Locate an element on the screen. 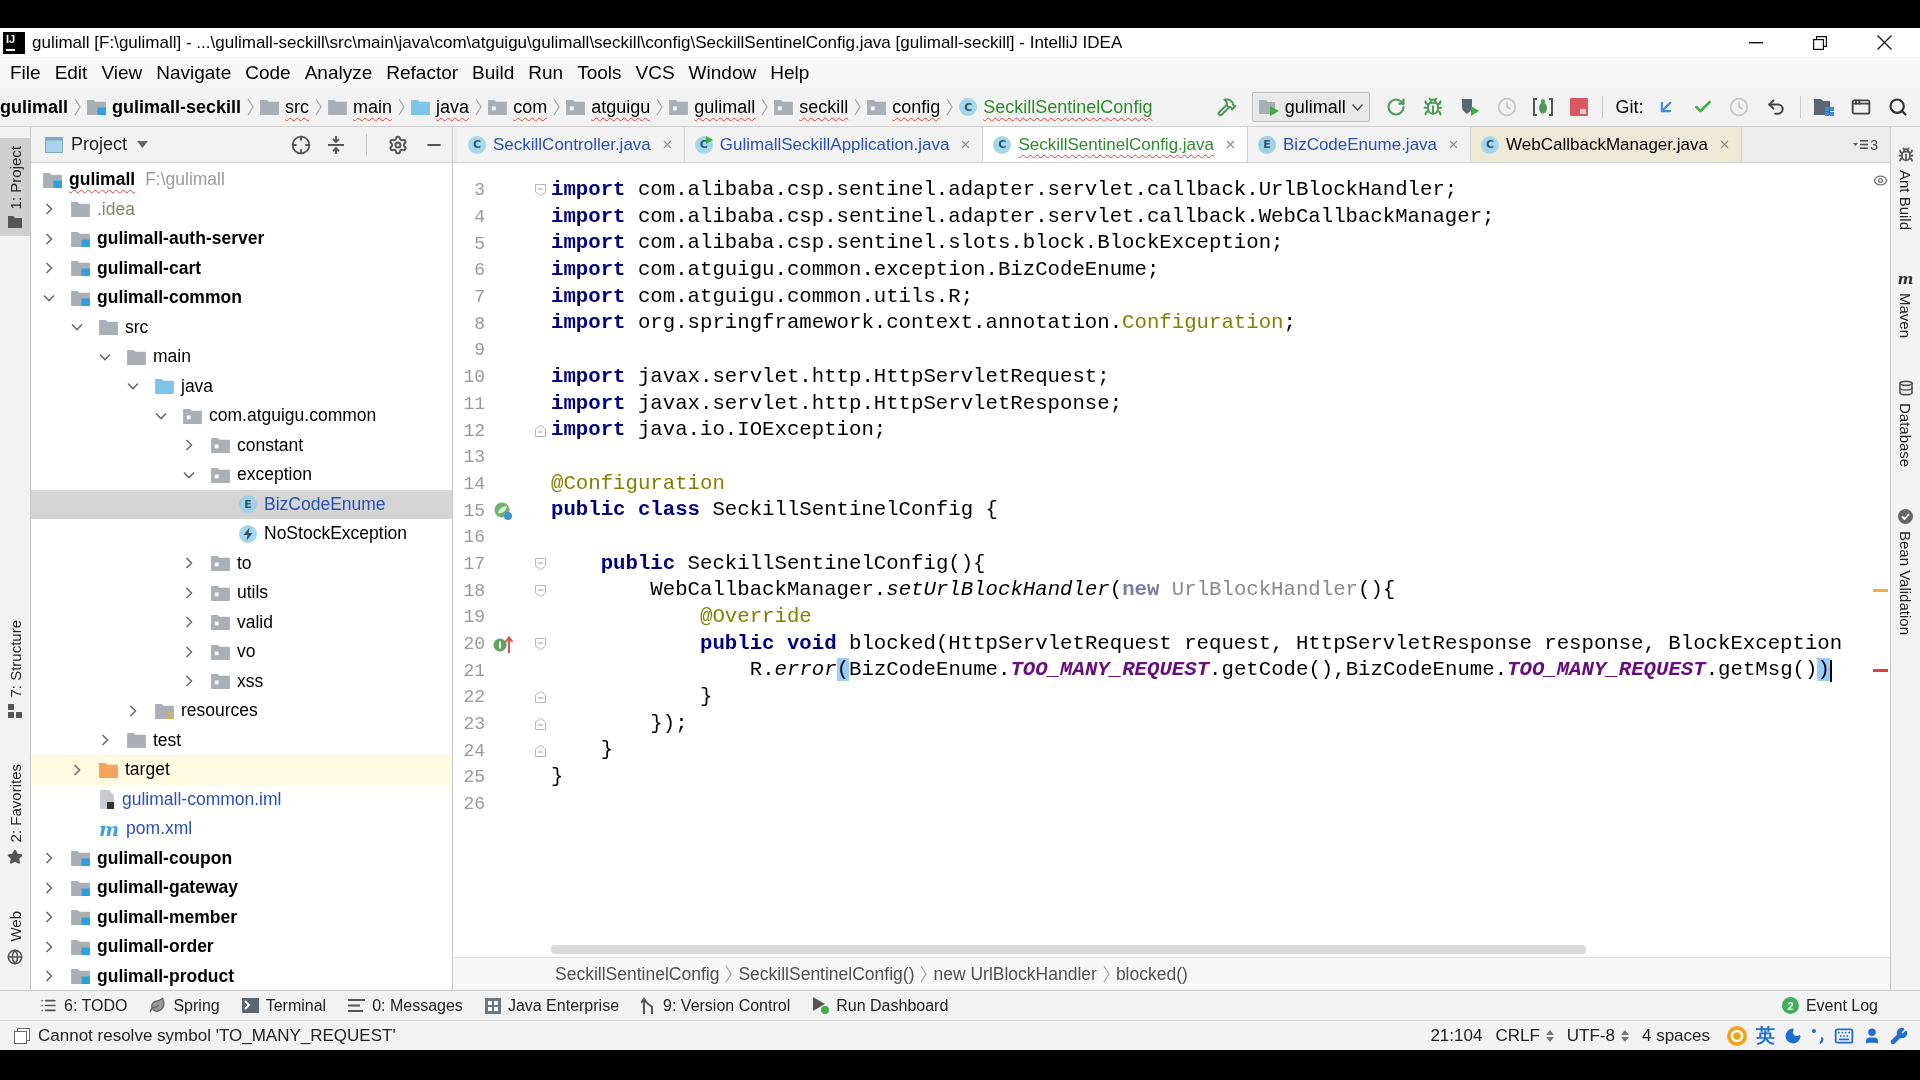 The image size is (1920, 1080). tree-item: gulimall-product is located at coordinates (241, 975).